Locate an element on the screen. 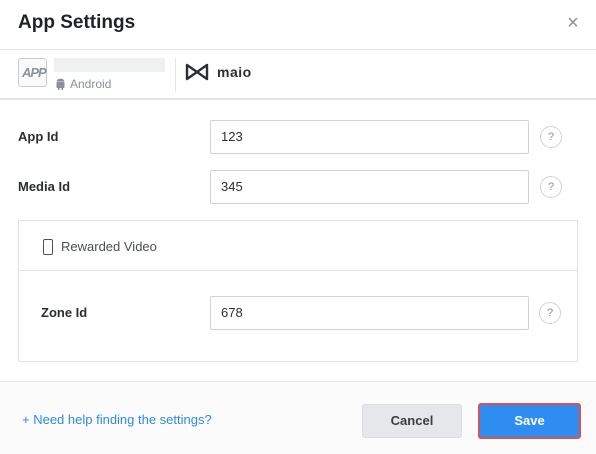 Image resolution: width=596 pixels, height=454 pixels. network-logo: maio is located at coordinates (218, 72).